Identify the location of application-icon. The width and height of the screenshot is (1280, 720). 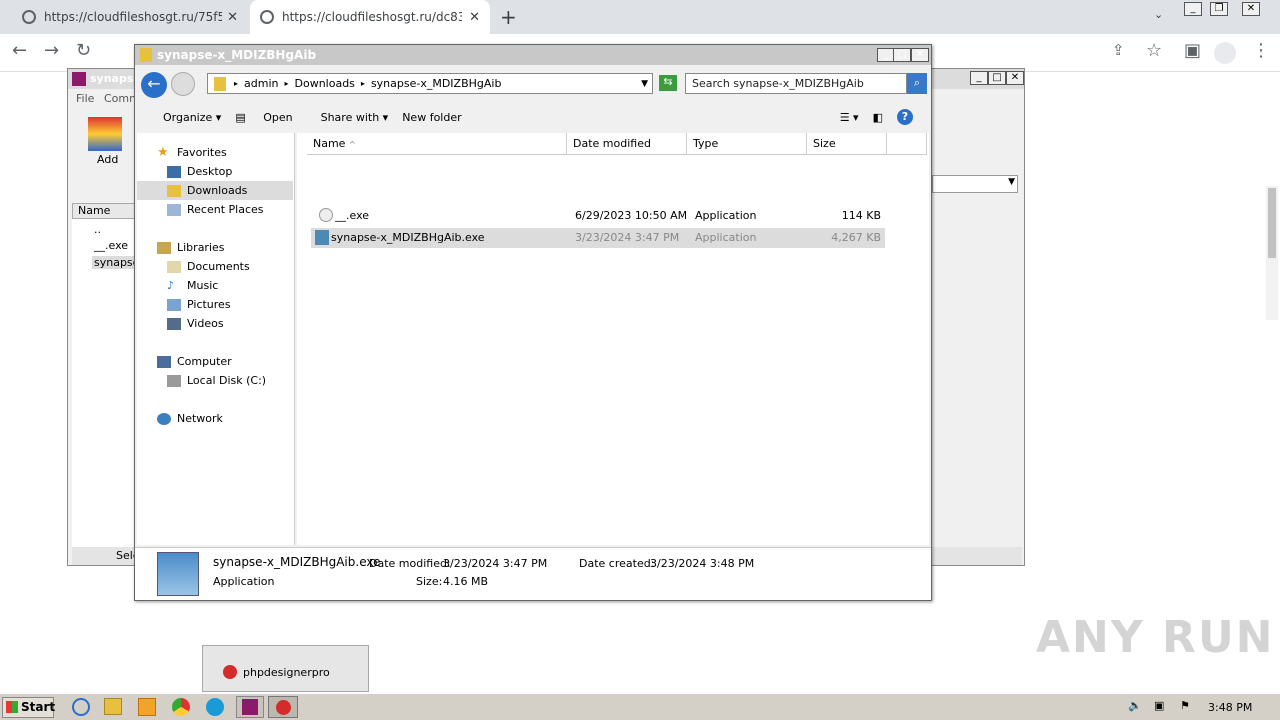
(326, 215).